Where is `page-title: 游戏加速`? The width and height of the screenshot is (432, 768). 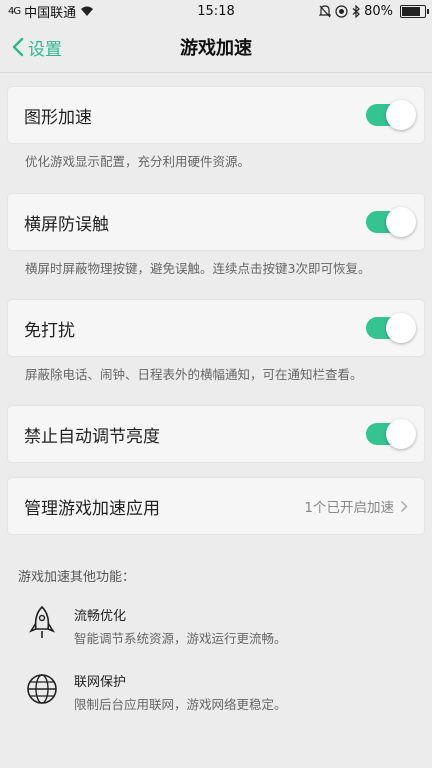
page-title: 游戏加速 is located at coordinates (216, 48).